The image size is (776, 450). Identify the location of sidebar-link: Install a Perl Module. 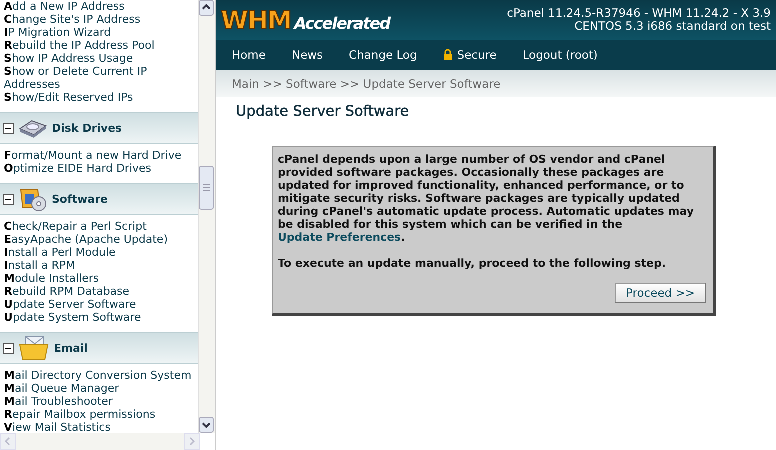
(99, 252).